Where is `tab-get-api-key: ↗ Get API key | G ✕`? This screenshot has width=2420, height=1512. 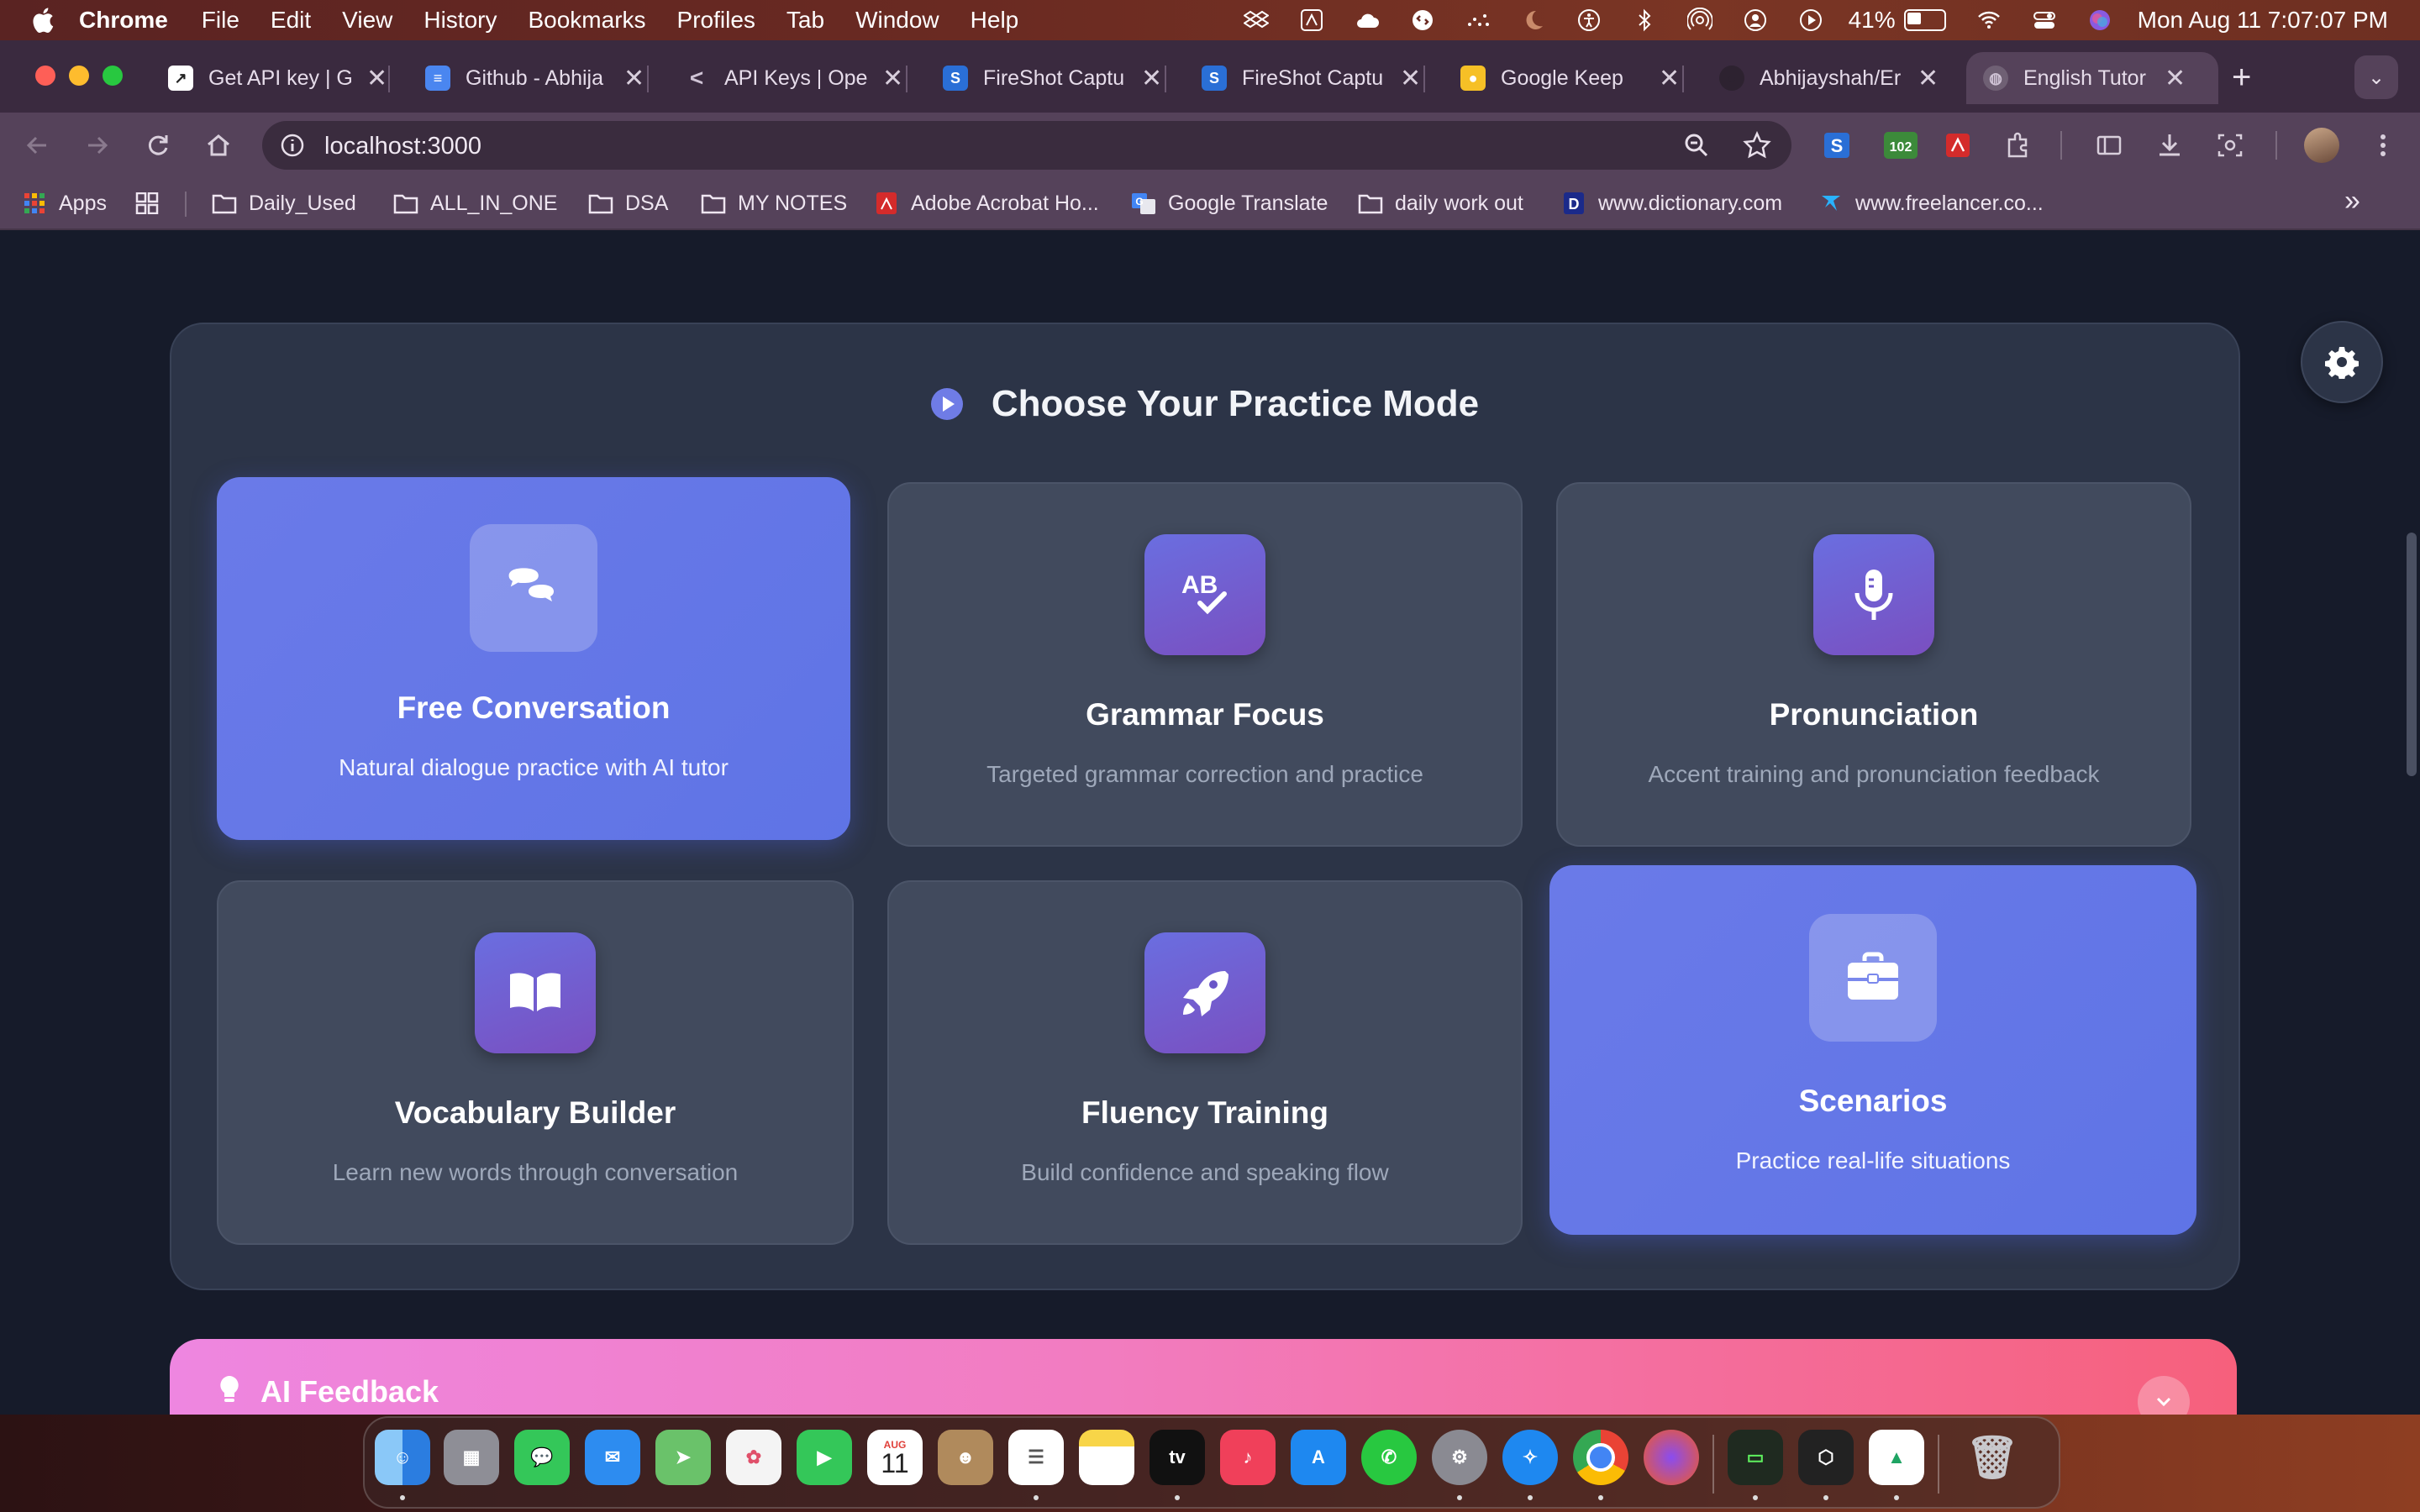
tab-get-api-key: ↗ Get API key | G ✕ is located at coordinates (277, 78).